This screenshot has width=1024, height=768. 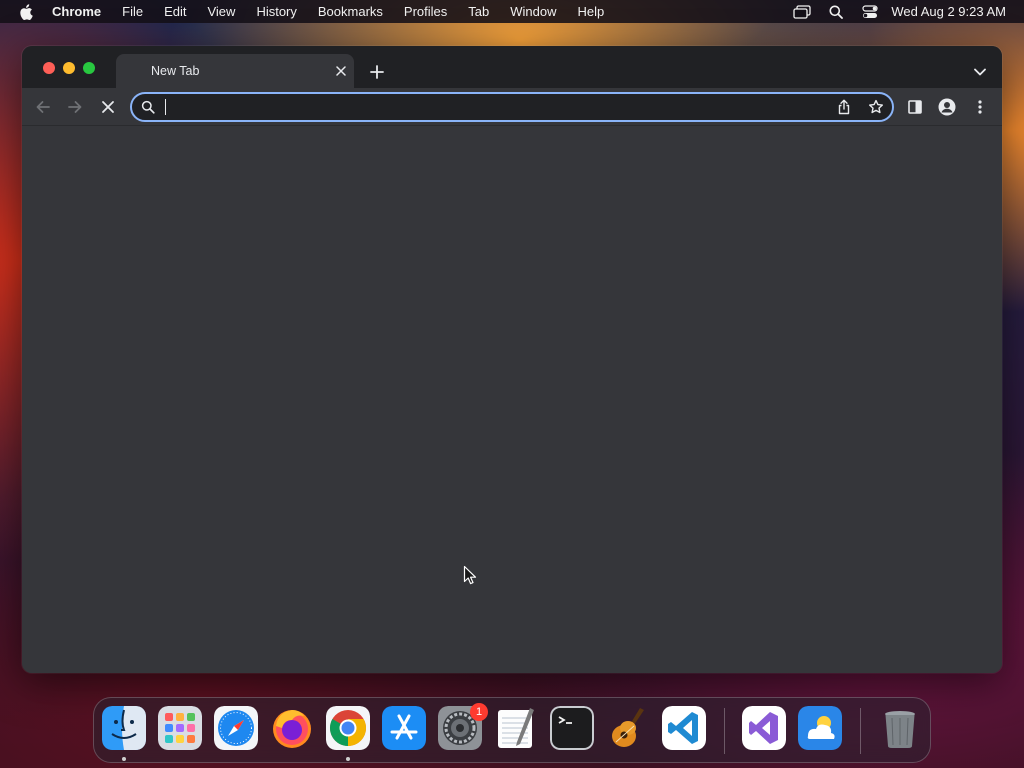 What do you see at coordinates (764, 728) in the screenshot?
I see `dock-visual-studio-icon` at bounding box center [764, 728].